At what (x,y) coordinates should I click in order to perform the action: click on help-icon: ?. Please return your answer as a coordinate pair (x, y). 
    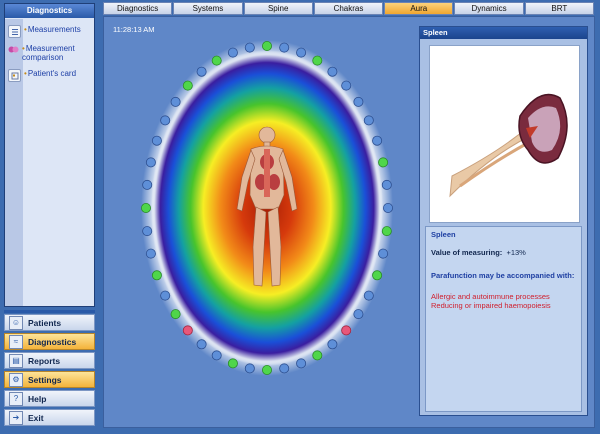
    Looking at the image, I should click on (16, 398).